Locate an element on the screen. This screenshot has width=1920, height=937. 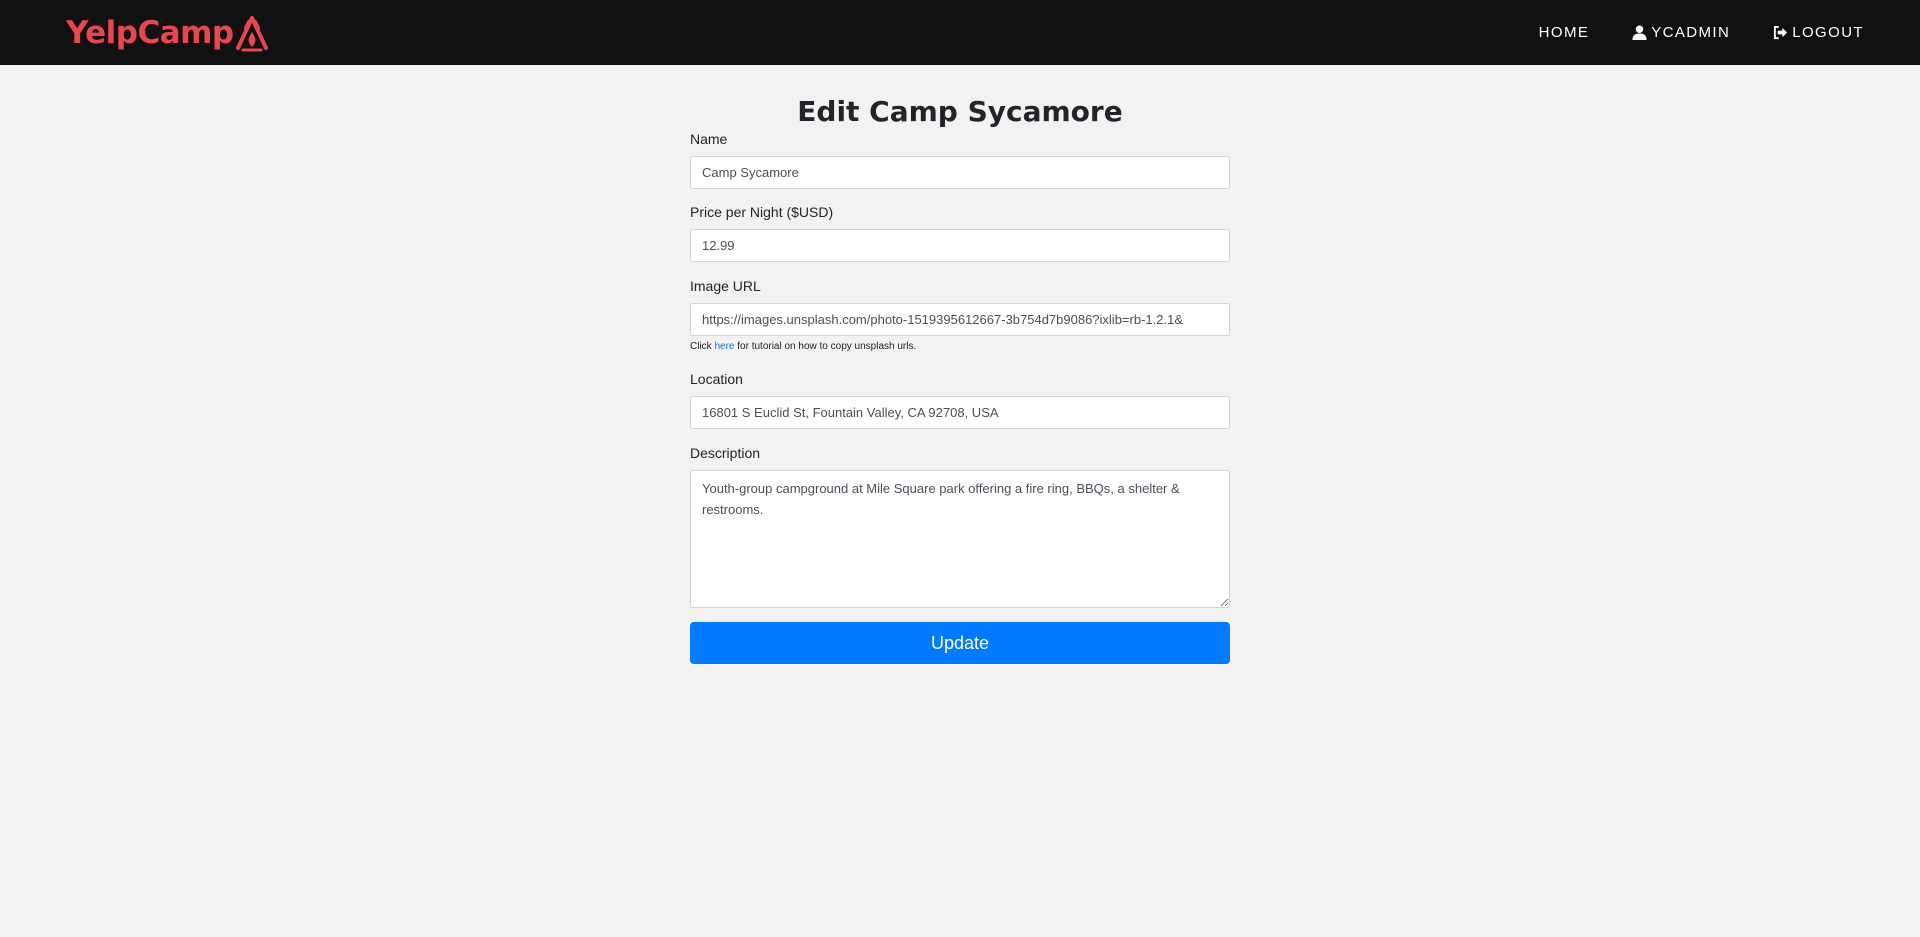
price-label: Price per Night ($USD) is located at coordinates (762, 212).